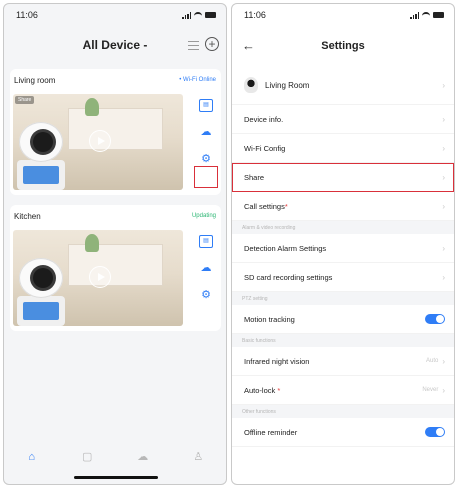 The height and width of the screenshot is (487, 458). I want to click on device-info-row: Device info. ›, so click(343, 119).